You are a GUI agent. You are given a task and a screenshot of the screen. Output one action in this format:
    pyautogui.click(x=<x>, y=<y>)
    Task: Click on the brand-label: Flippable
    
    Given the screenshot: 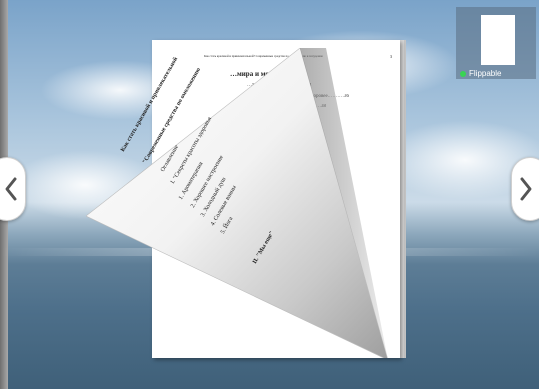 What is the action you would take?
    pyautogui.click(x=480, y=73)
    